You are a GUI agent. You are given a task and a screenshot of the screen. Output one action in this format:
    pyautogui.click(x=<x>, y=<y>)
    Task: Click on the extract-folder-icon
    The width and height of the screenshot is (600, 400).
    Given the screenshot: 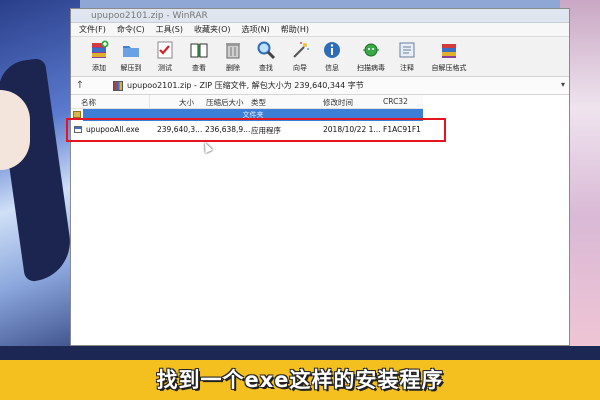 What is the action you would take?
    pyautogui.click(x=131, y=51)
    